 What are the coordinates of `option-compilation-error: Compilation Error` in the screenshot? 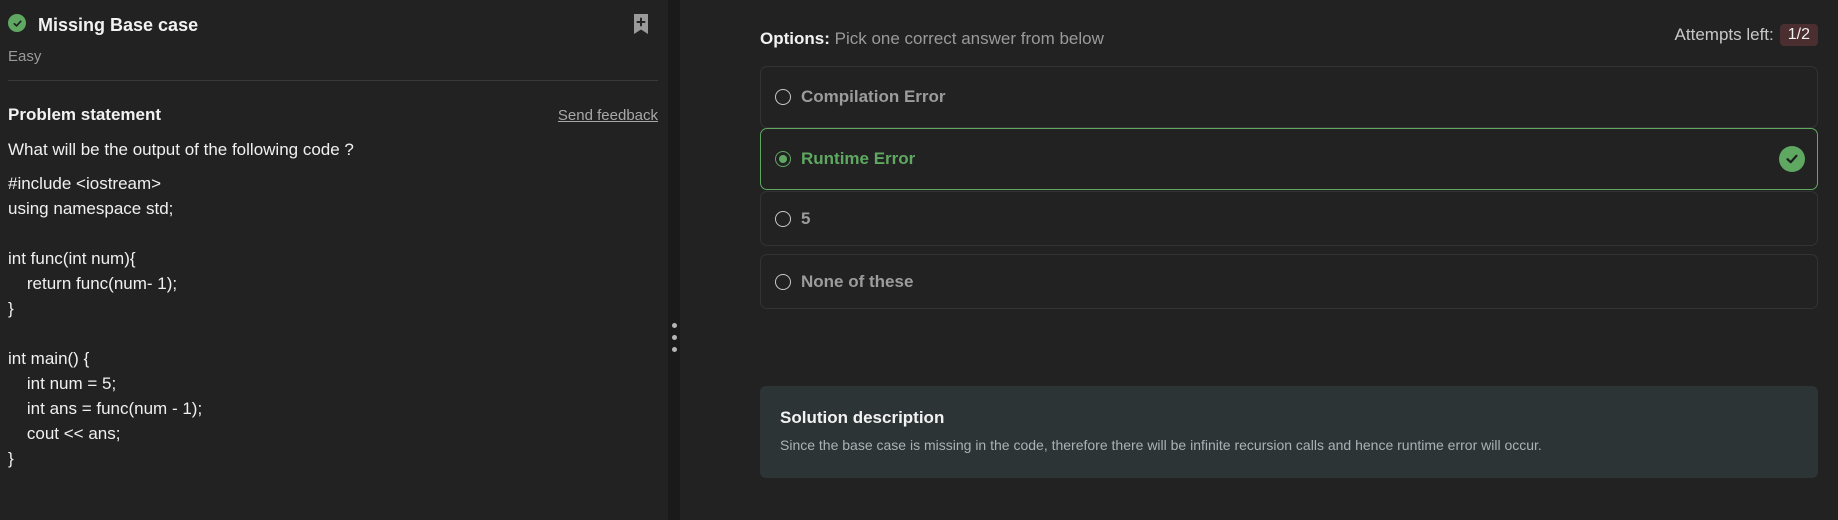 It's located at (1289, 97).